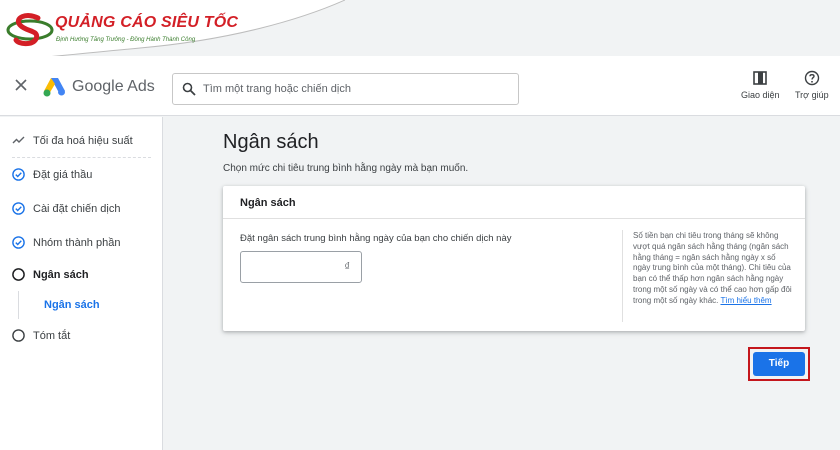  Describe the element at coordinates (268, 203) in the screenshot. I see `card-title: Ngân sách` at that location.